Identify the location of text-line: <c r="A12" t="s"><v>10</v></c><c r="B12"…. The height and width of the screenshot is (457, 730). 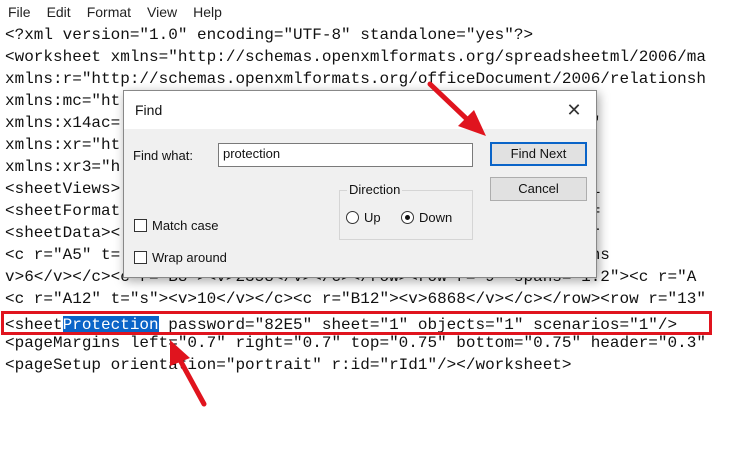
(355, 299).